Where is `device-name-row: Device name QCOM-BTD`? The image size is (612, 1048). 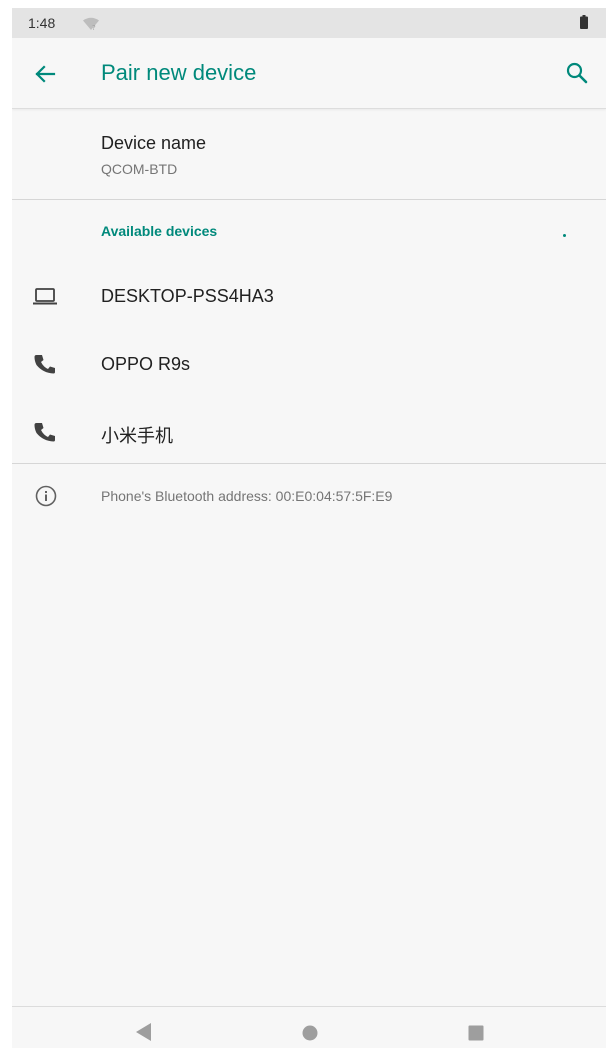 device-name-row: Device name QCOM-BTD is located at coordinates (309, 154).